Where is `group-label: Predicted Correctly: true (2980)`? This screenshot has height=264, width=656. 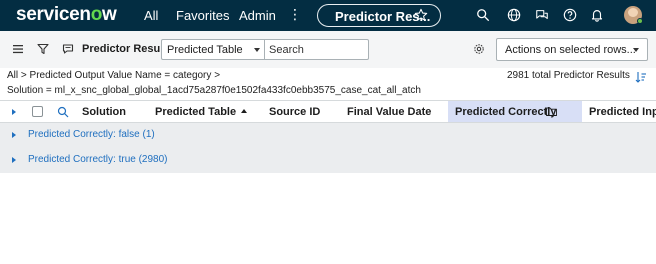
group-label: Predicted Correctly: true (2980) is located at coordinates (98, 159).